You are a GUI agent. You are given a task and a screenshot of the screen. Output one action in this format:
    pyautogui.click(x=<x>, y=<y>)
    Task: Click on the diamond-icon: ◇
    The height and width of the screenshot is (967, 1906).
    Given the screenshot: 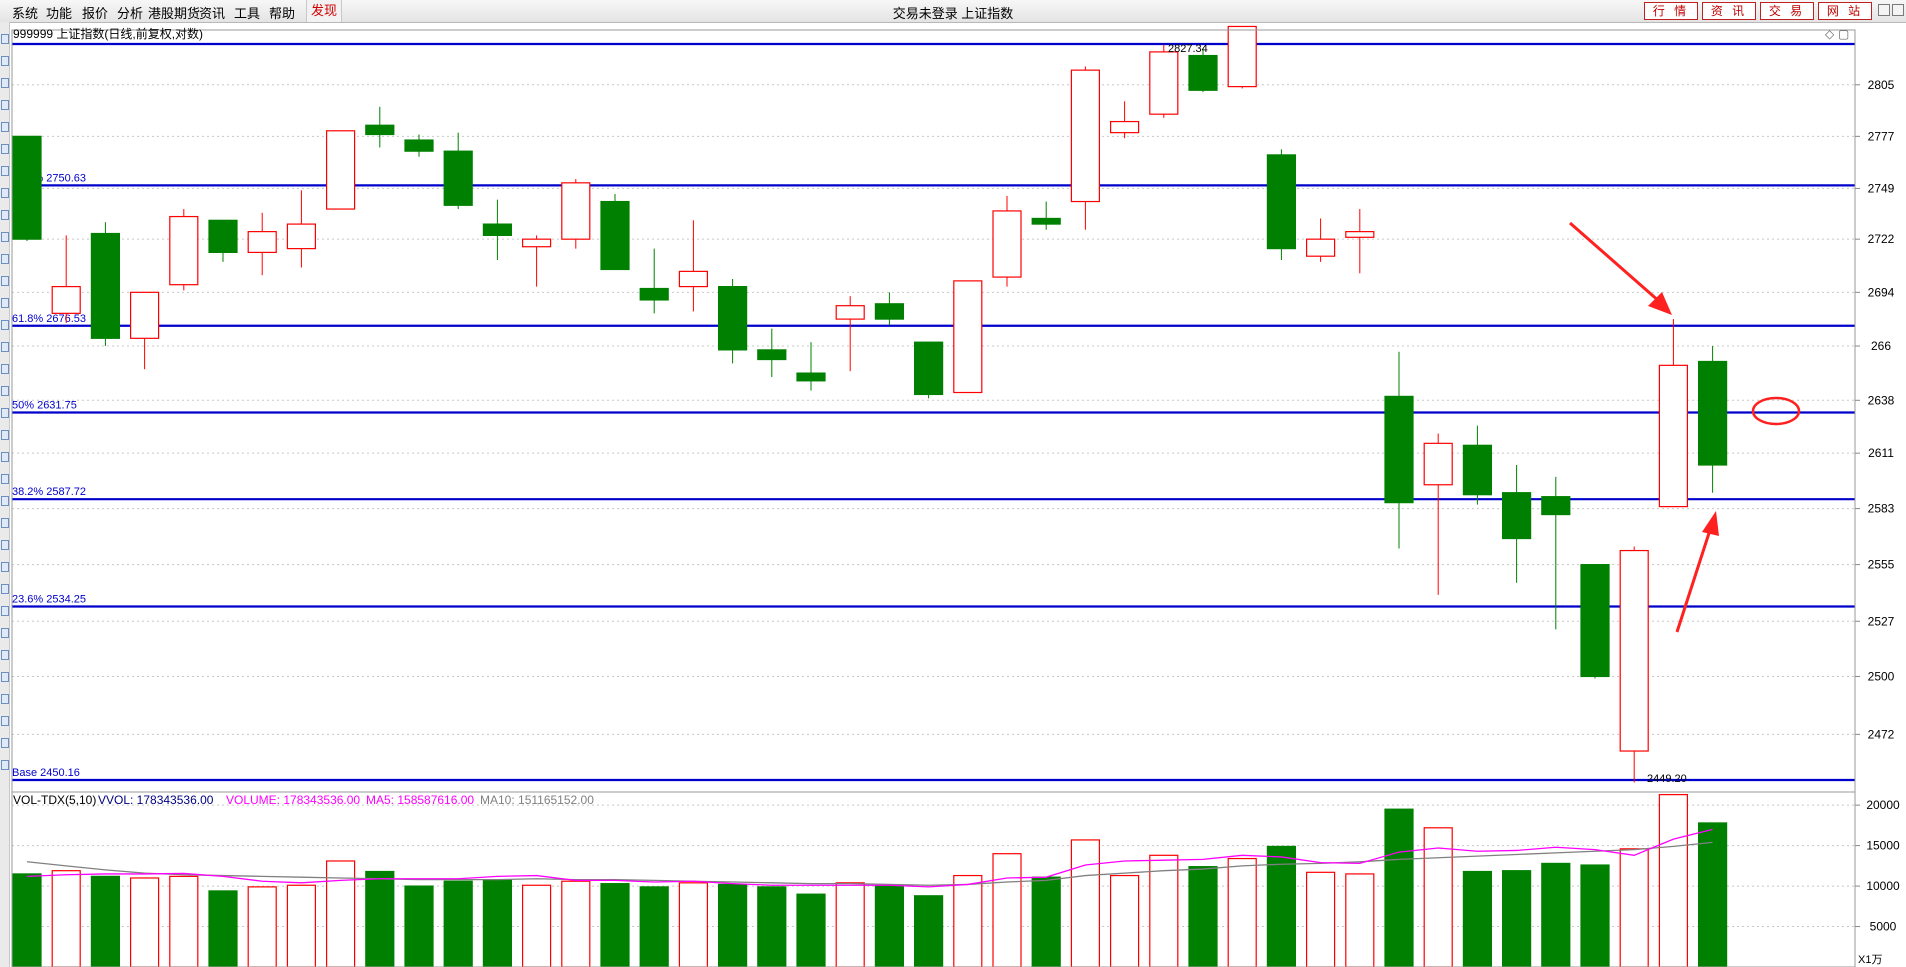 What is the action you would take?
    pyautogui.click(x=1830, y=34)
    